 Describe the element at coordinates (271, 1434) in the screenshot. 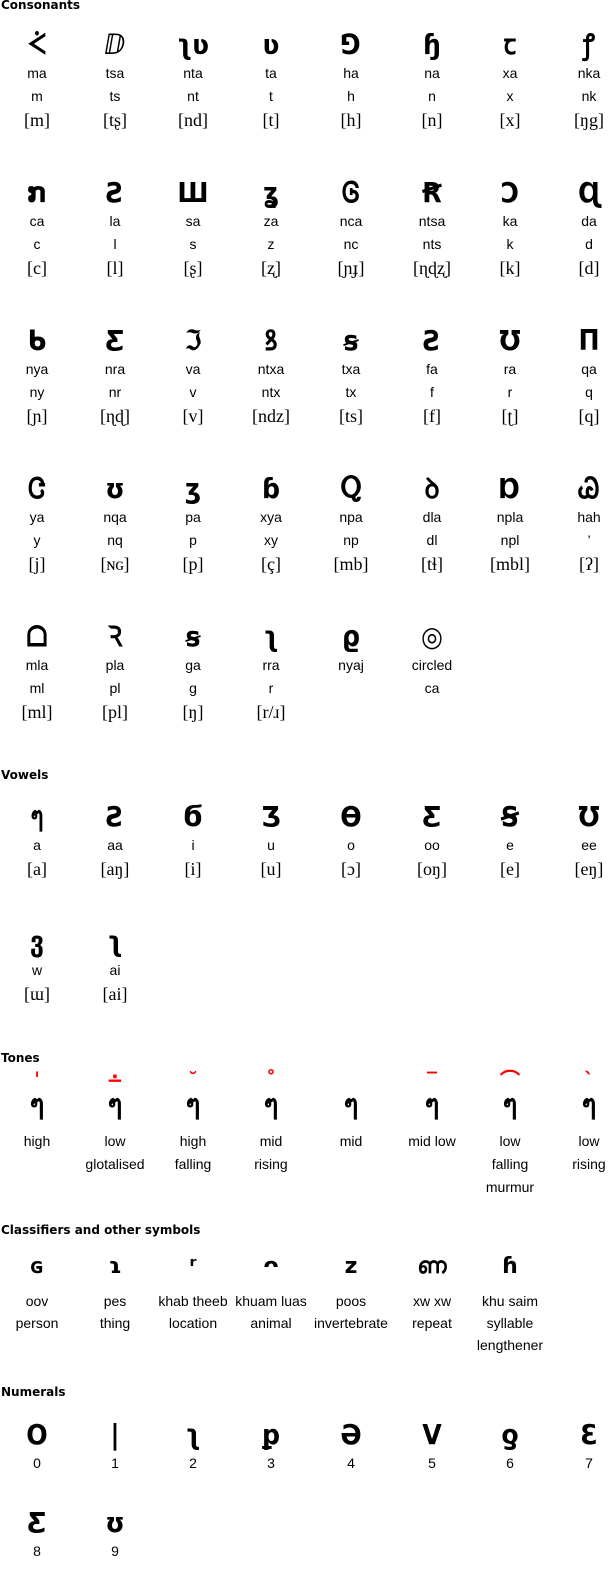

I see `numeral-glyph: ꝑ` at that location.